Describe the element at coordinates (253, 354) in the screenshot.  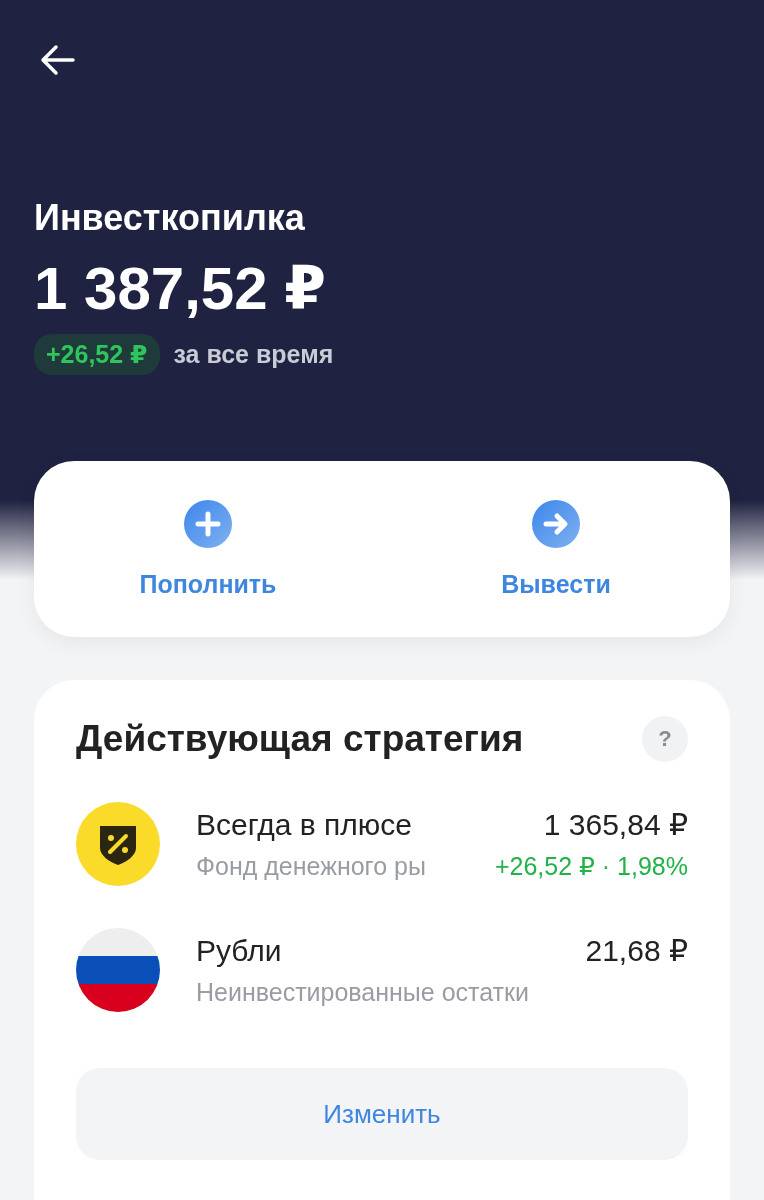
I see `change-period: за все время` at that location.